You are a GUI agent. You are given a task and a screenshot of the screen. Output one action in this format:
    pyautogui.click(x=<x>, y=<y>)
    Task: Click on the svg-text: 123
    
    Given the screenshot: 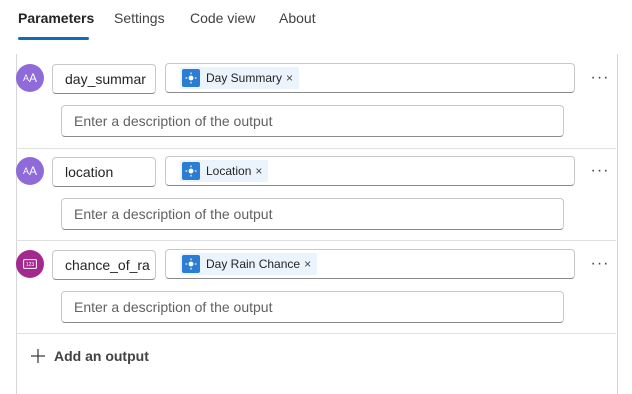 What is the action you would take?
    pyautogui.click(x=30, y=265)
    